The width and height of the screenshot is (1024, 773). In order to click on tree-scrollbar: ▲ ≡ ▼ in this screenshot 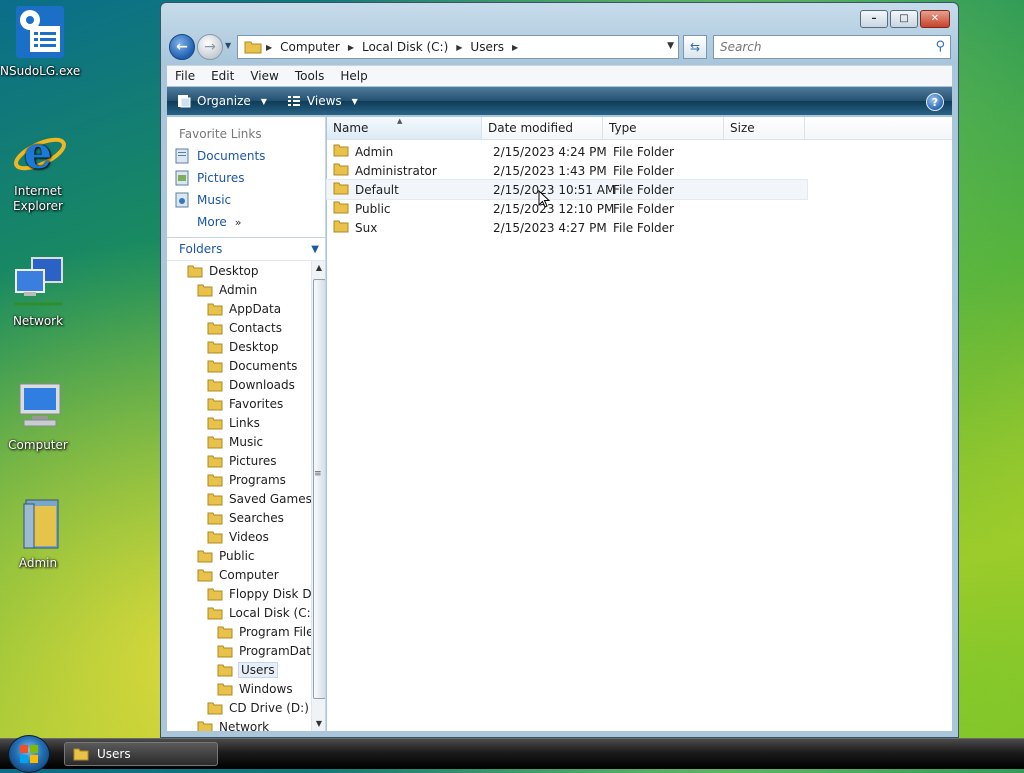, I will do `click(318, 496)`.